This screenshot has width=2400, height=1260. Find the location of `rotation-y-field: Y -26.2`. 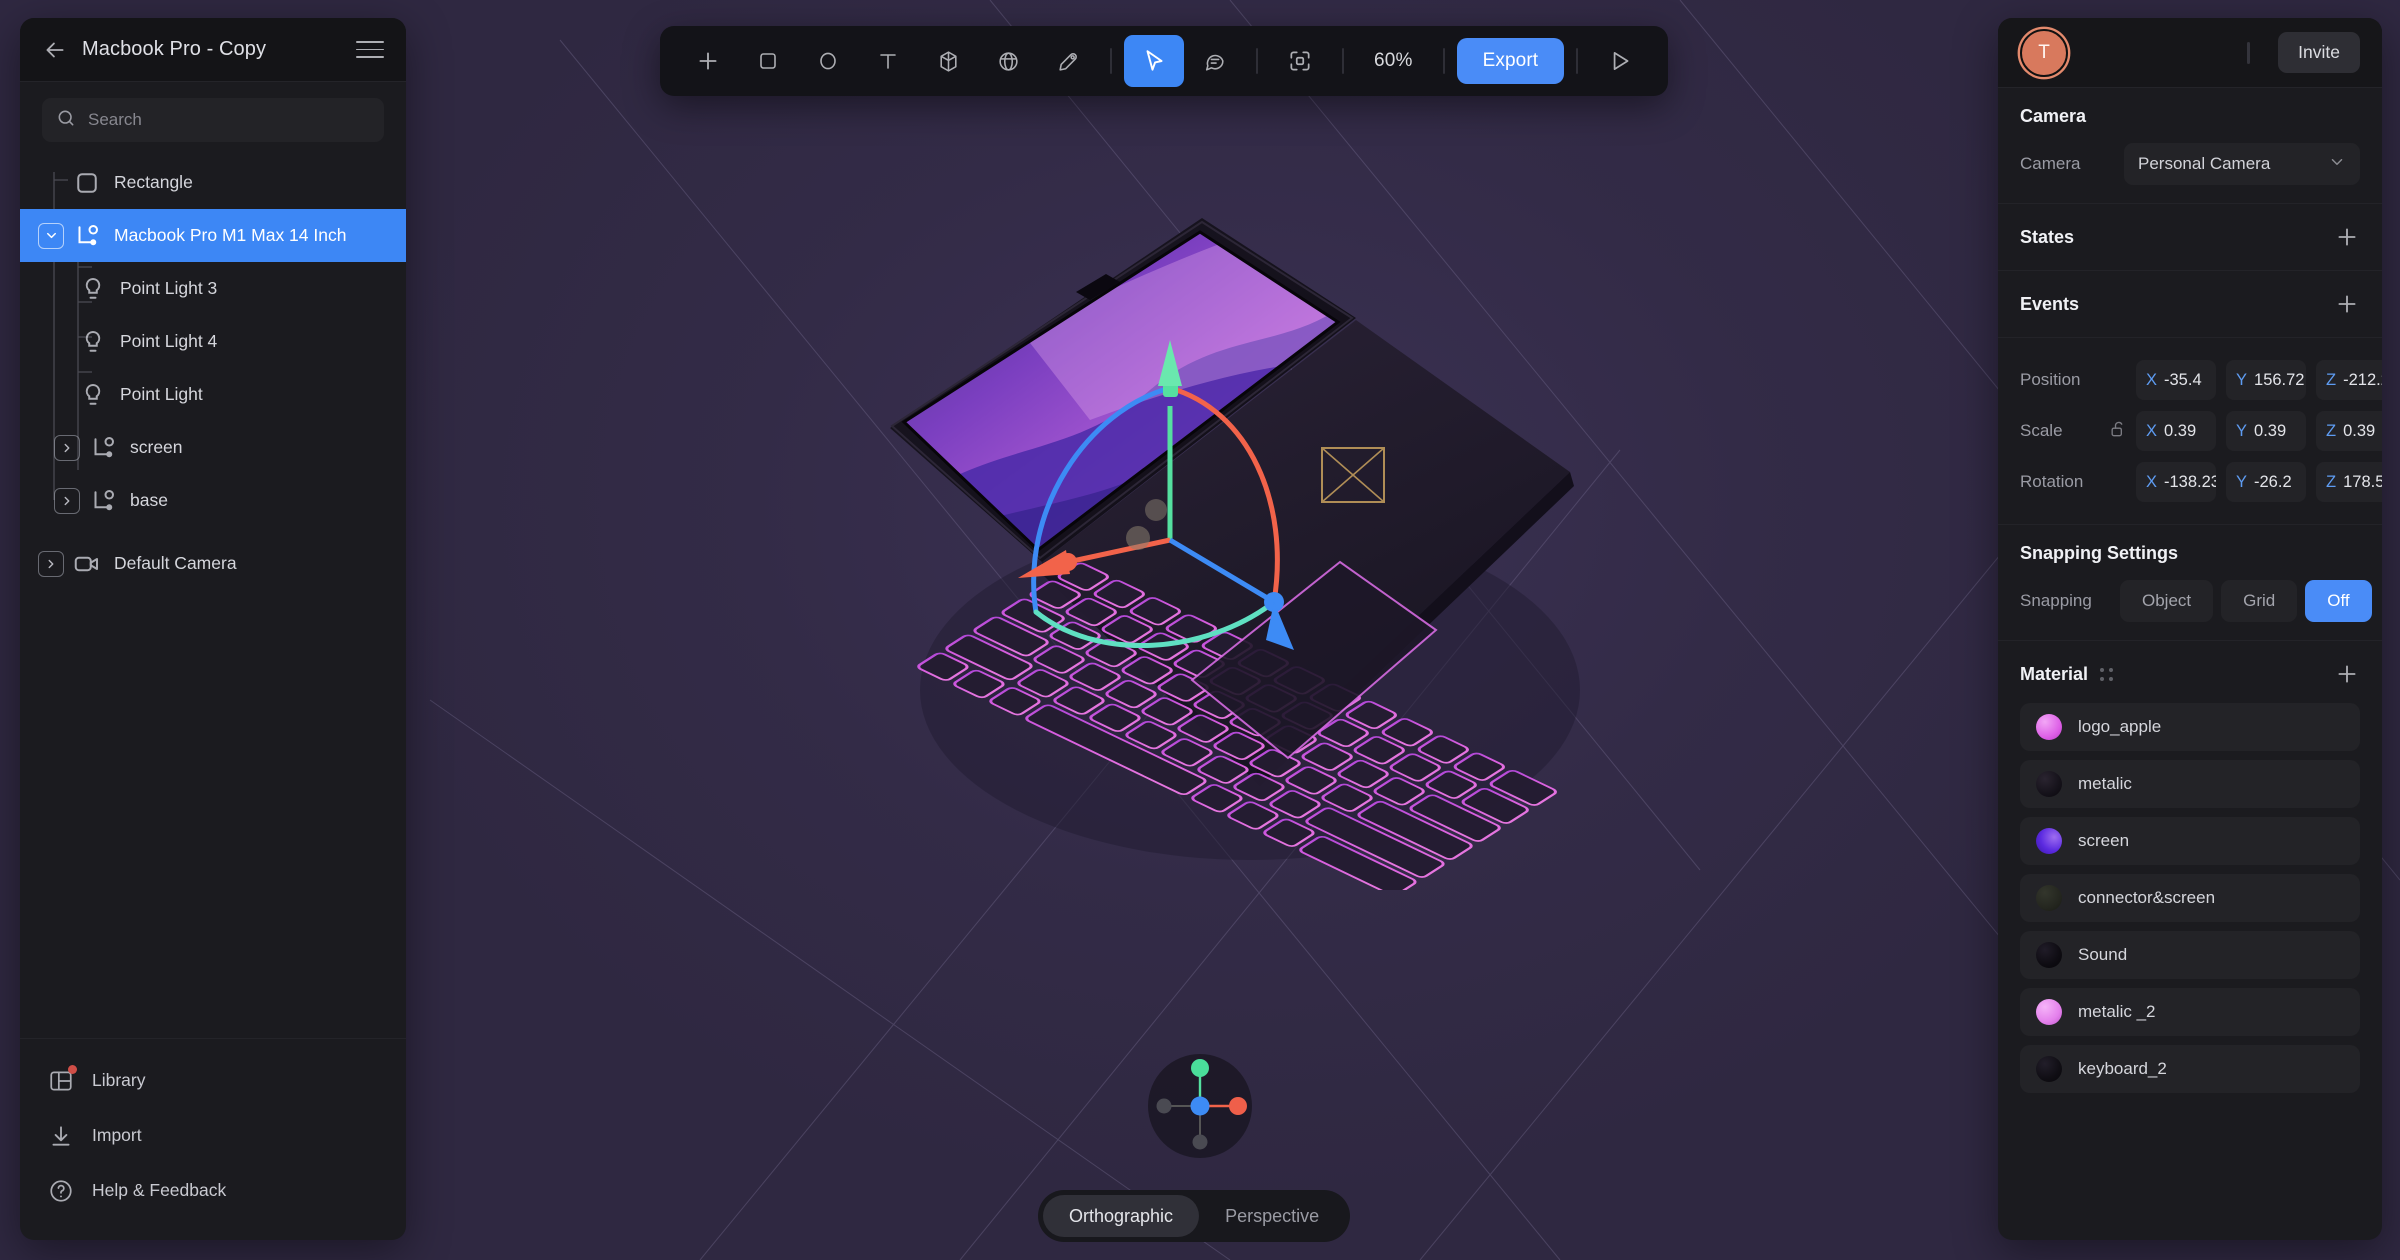

rotation-y-field: Y -26.2 is located at coordinates (2266, 482).